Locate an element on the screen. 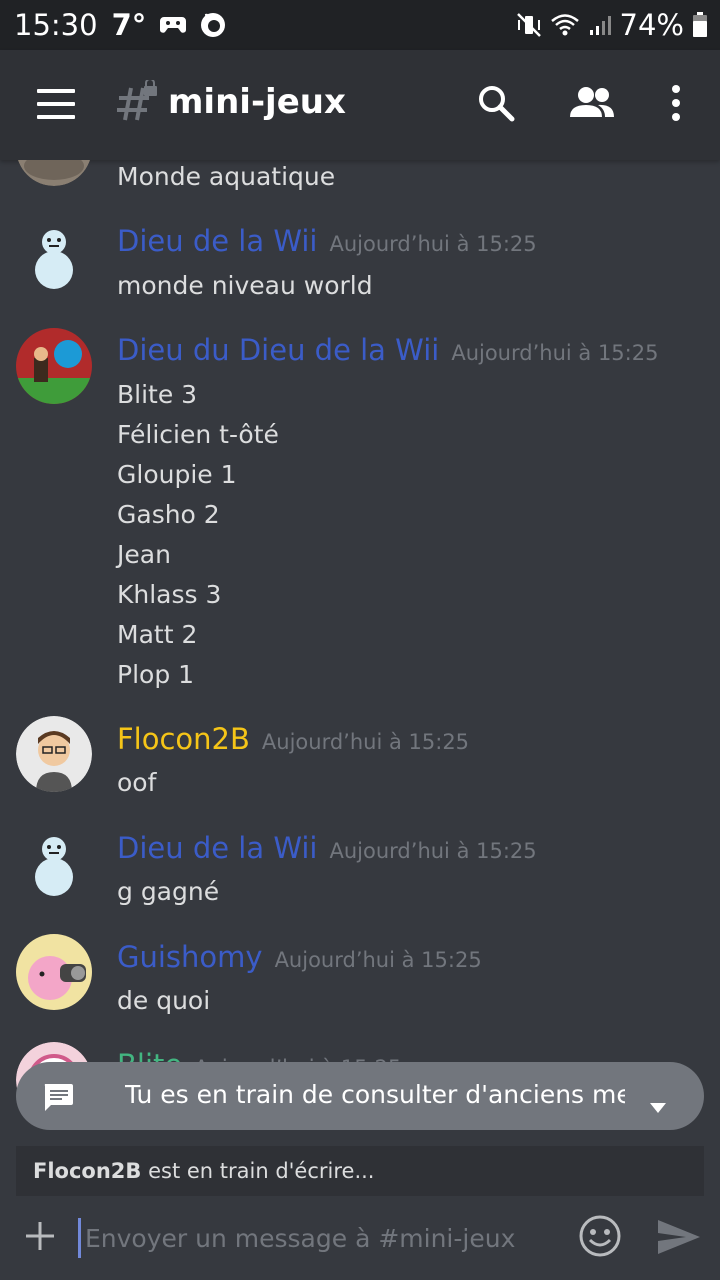 The width and height of the screenshot is (720, 1280). firefox-icon is located at coordinates (213, 25).